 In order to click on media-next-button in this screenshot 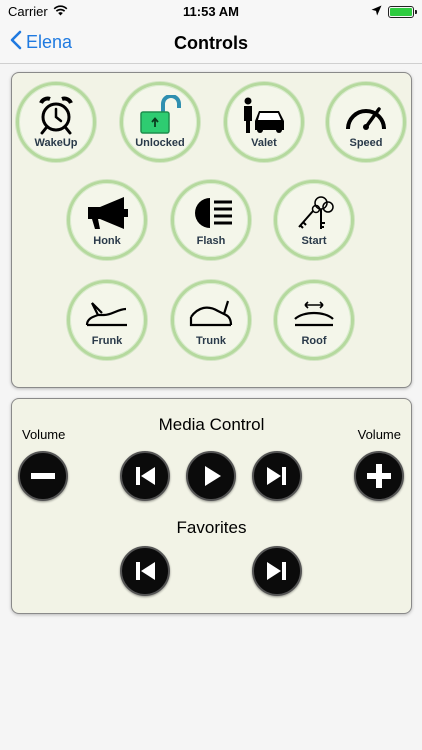, I will do `click(277, 476)`.